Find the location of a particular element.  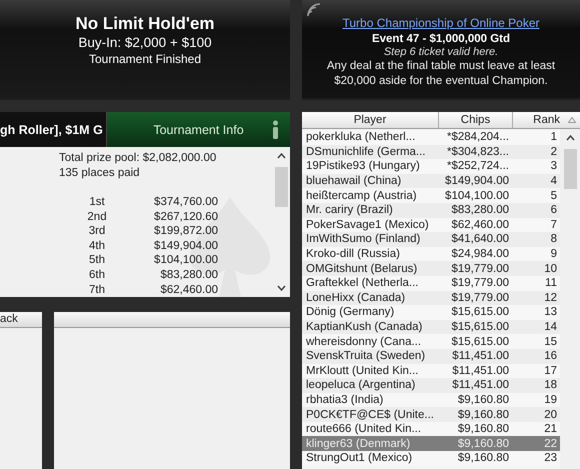

player-name: PokerSavage1 (Mexico) is located at coordinates (367, 224).